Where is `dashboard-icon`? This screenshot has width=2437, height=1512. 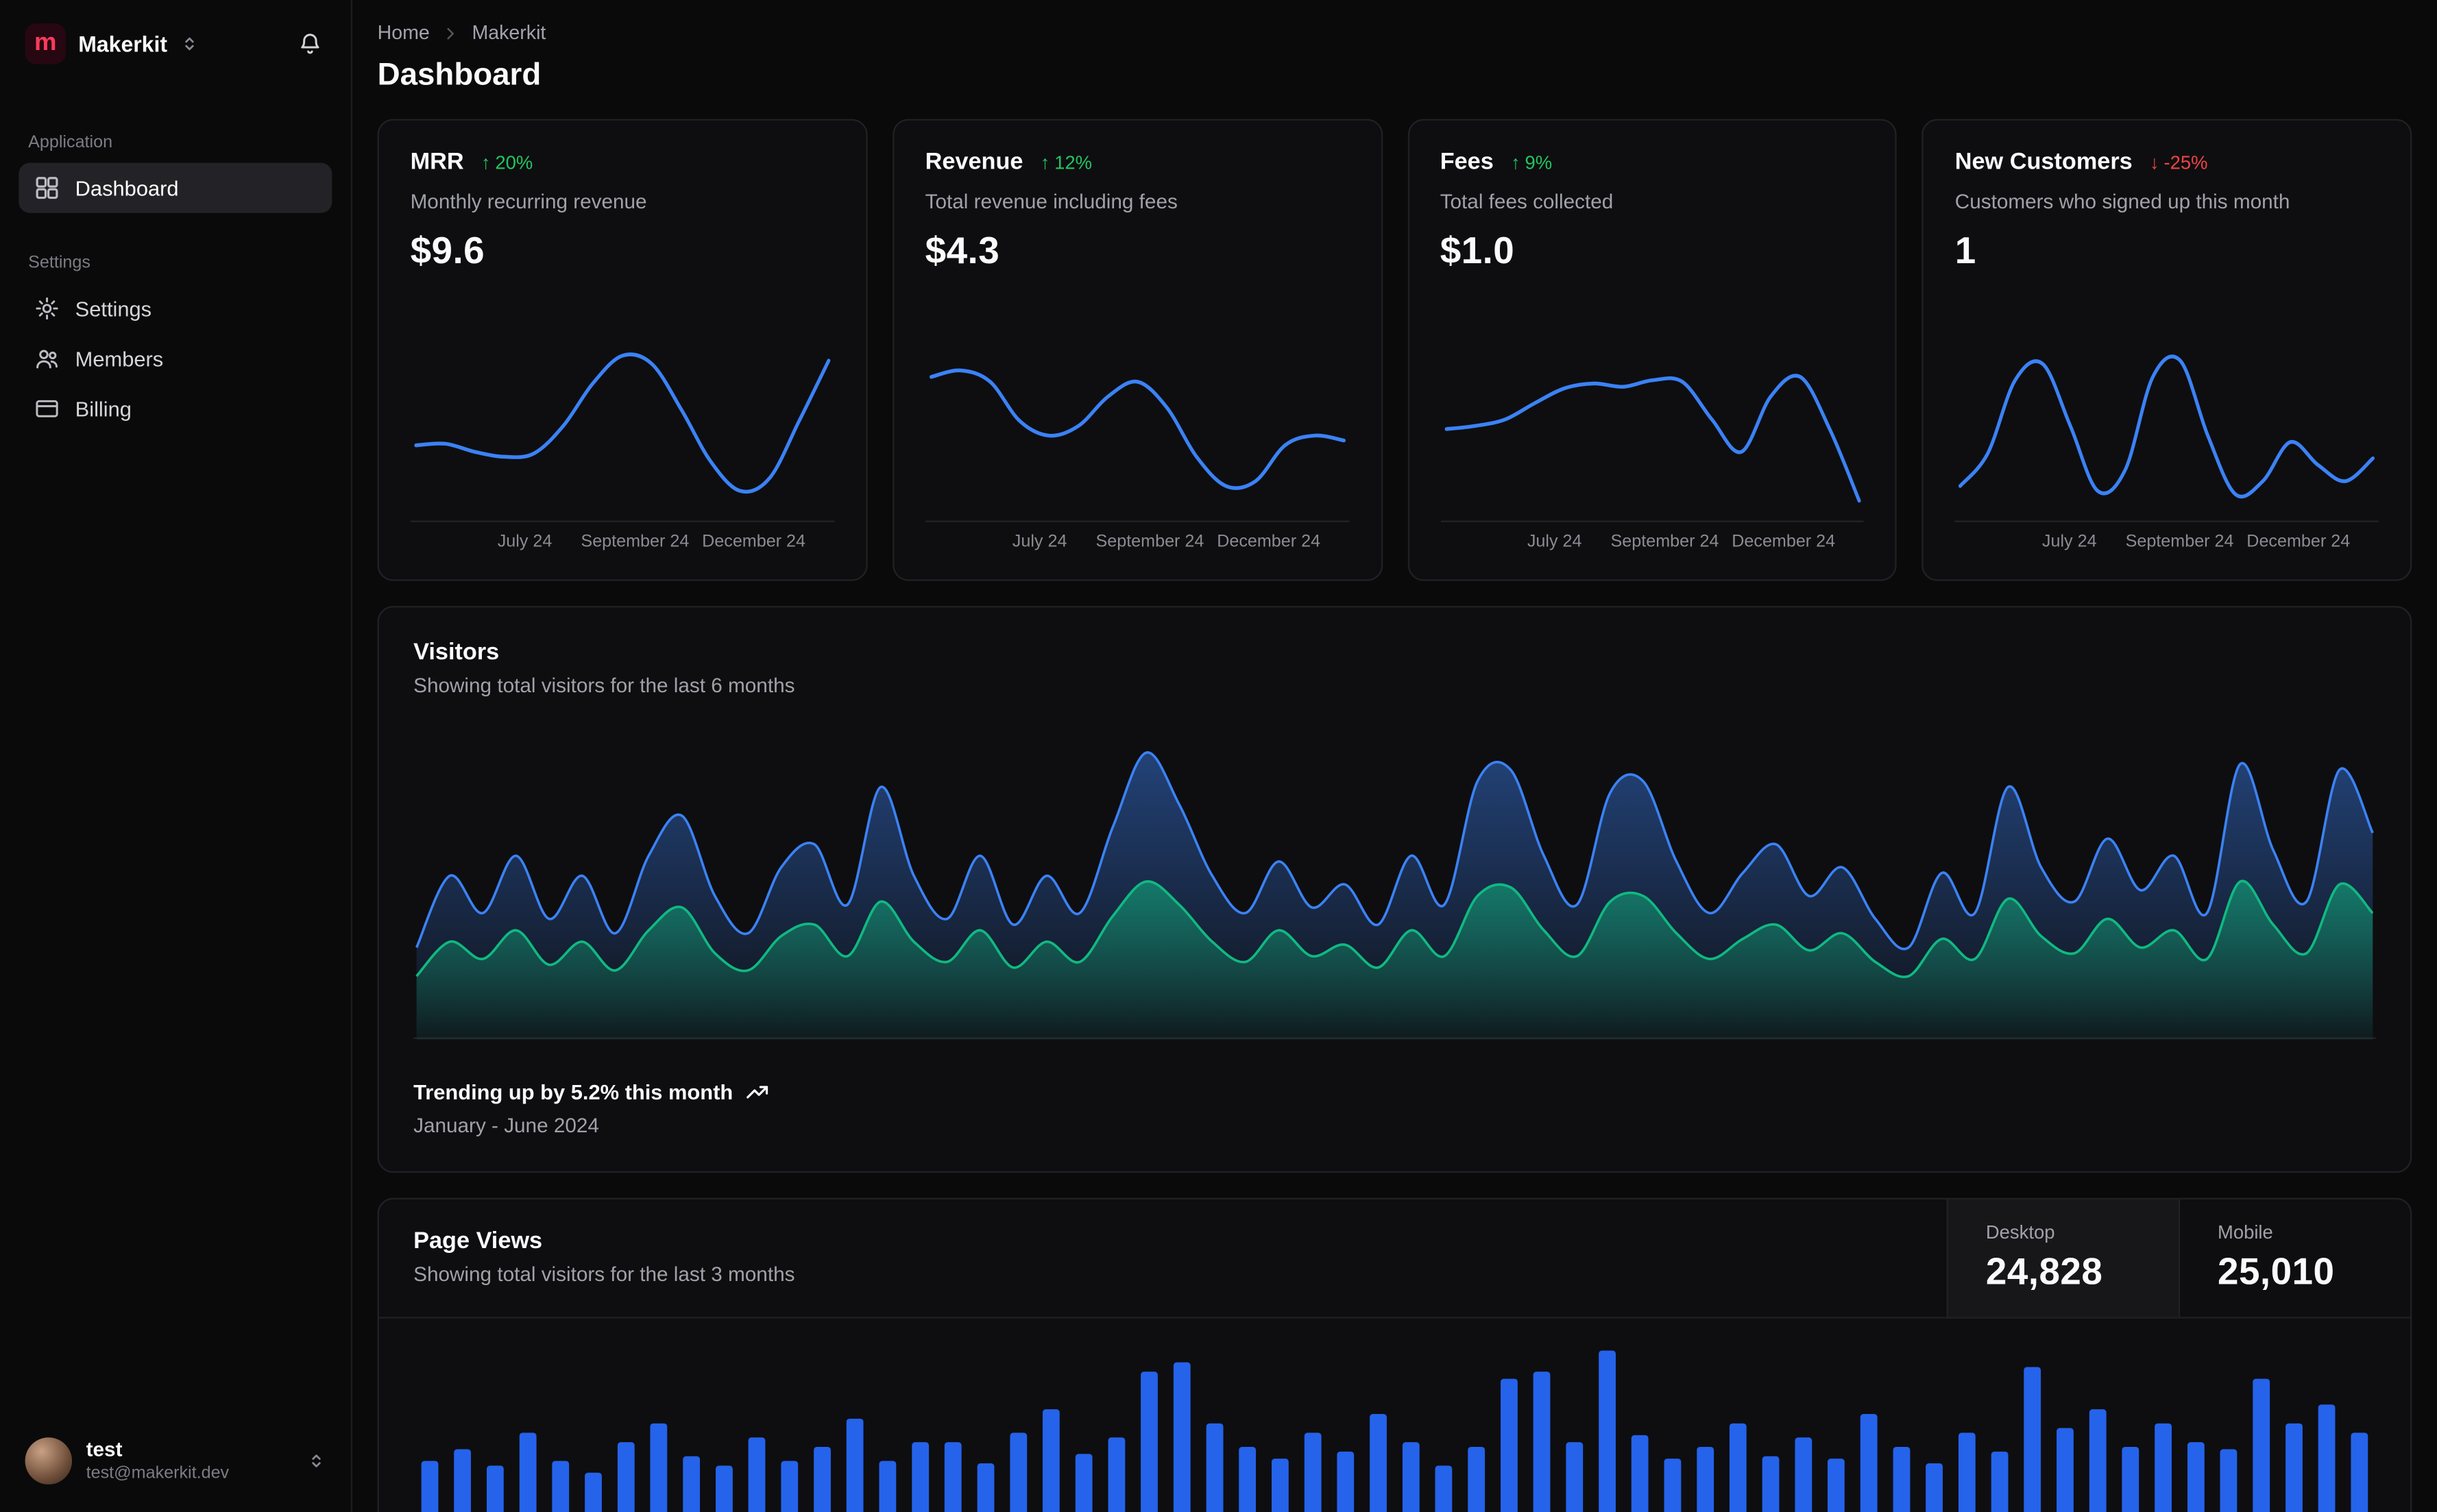 dashboard-icon is located at coordinates (47, 188).